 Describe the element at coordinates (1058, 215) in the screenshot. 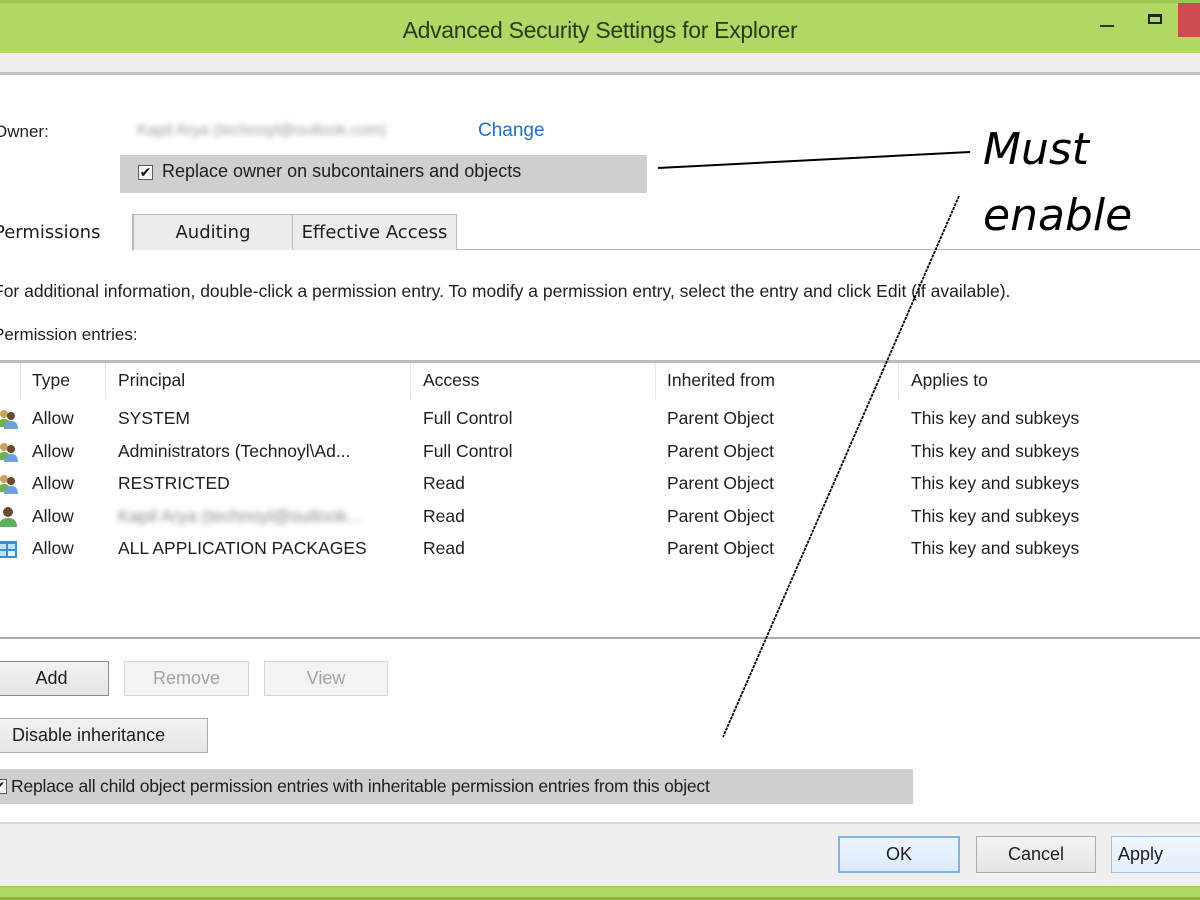

I see `annotation-enable: enable` at that location.